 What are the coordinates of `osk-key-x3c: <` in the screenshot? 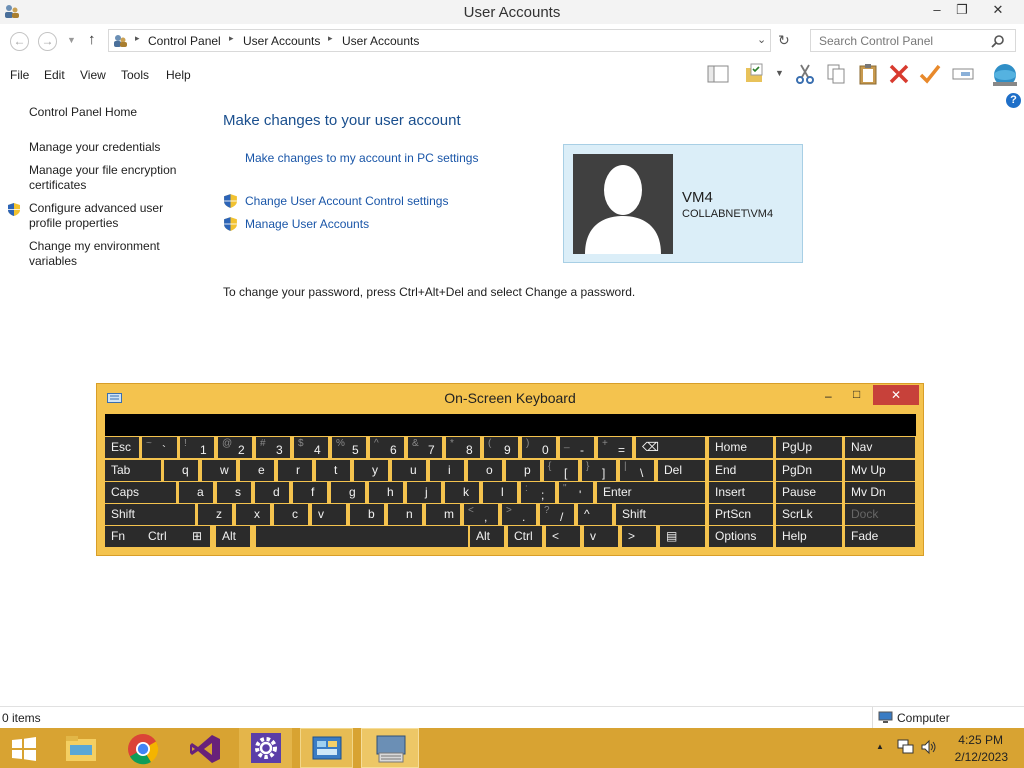 It's located at (563, 536).